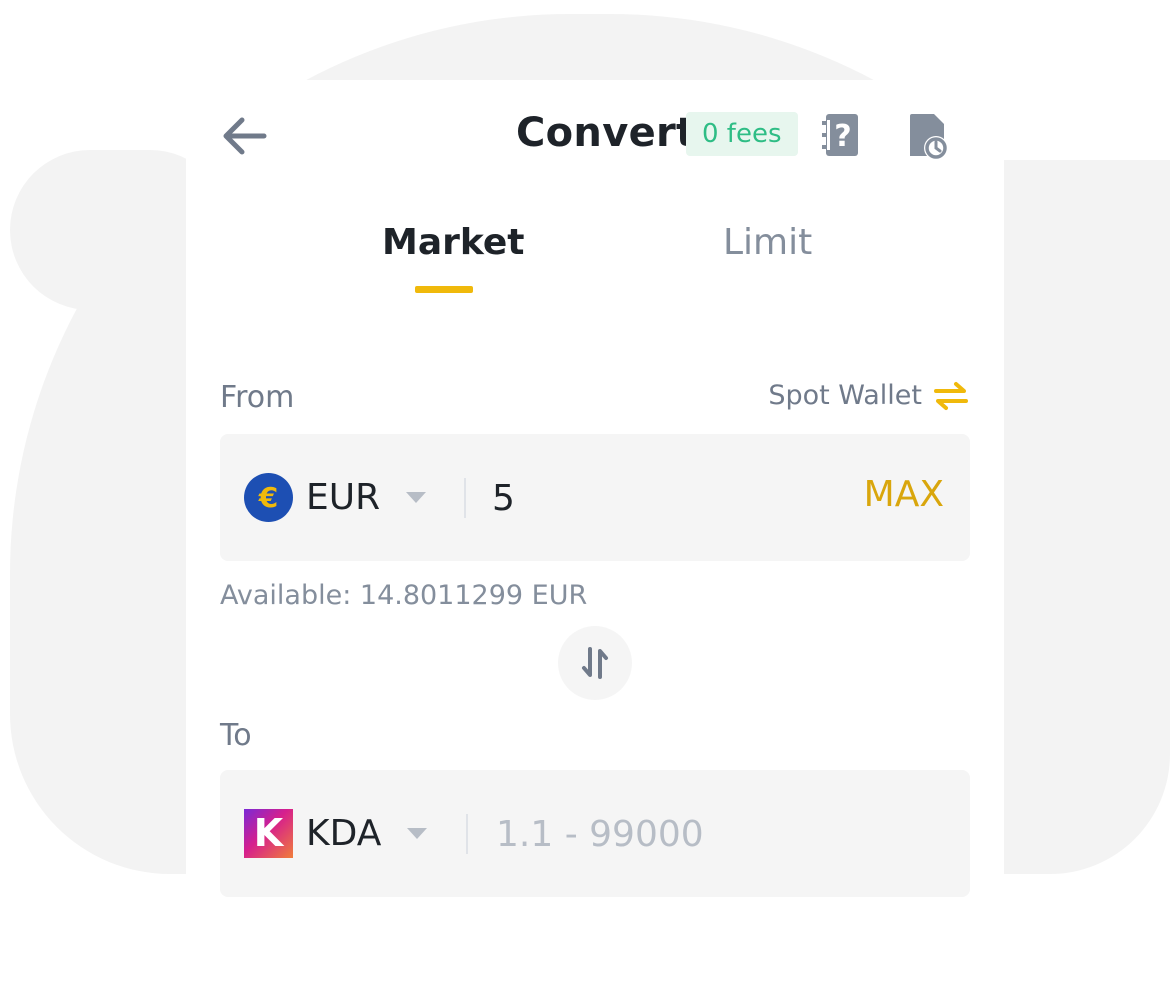  Describe the element at coordinates (672, 498) in the screenshot. I see `from-amount-input` at that location.